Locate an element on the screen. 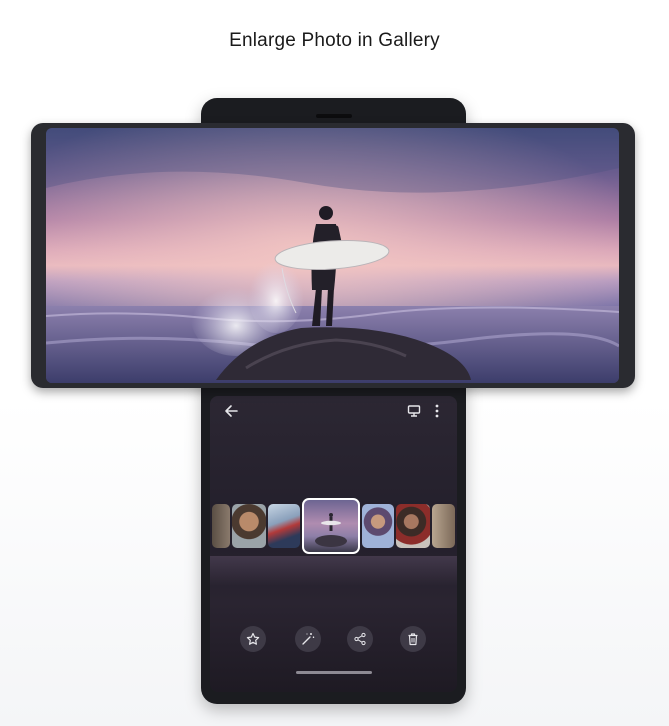 This screenshot has width=669, height=726. trash-icon is located at coordinates (413, 639).